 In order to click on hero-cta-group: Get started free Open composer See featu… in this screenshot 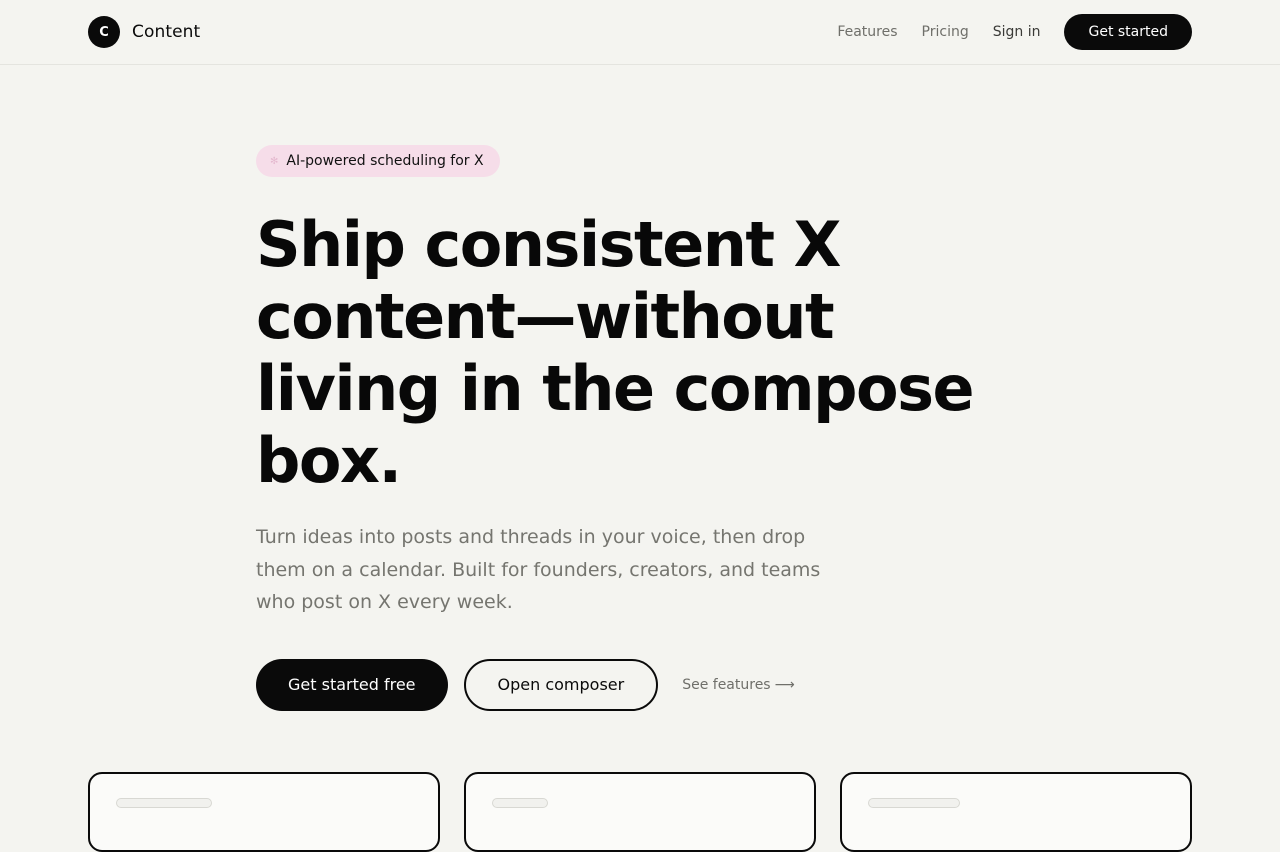, I will do `click(646, 684)`.